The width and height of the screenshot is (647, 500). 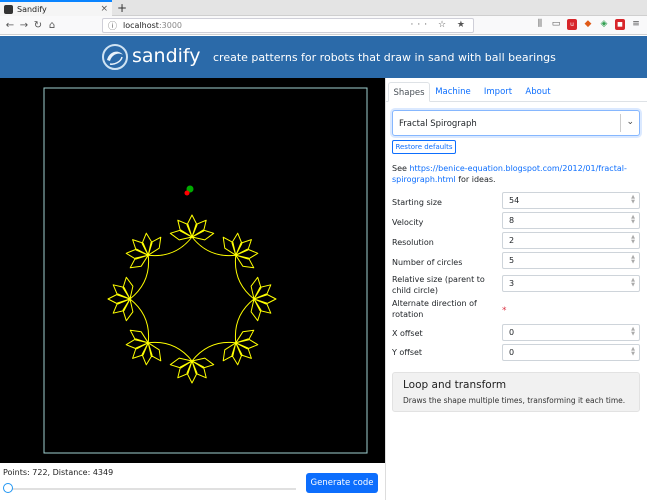 What do you see at coordinates (407, 333) in the screenshot?
I see `x-offset-label: X offset` at bounding box center [407, 333].